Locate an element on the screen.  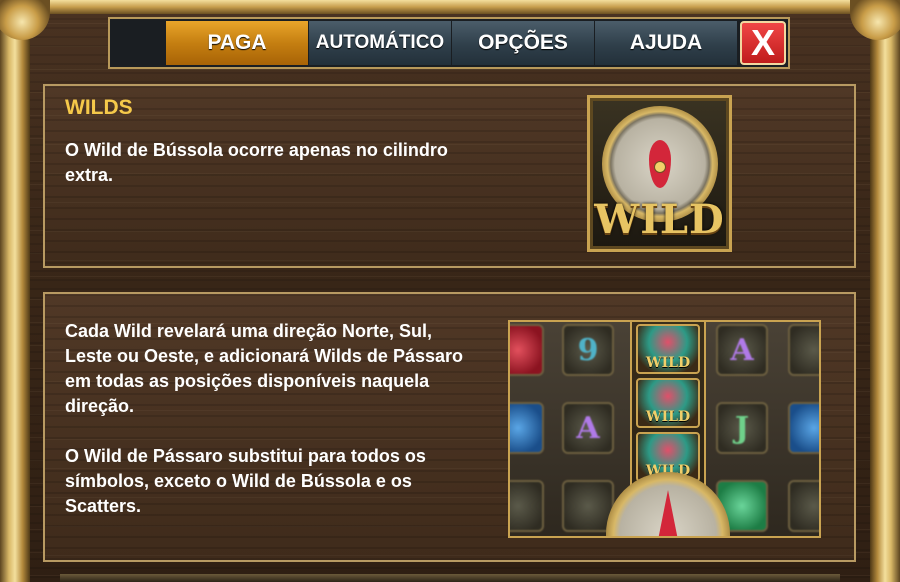
section-heading: WILDS is located at coordinates (99, 107).